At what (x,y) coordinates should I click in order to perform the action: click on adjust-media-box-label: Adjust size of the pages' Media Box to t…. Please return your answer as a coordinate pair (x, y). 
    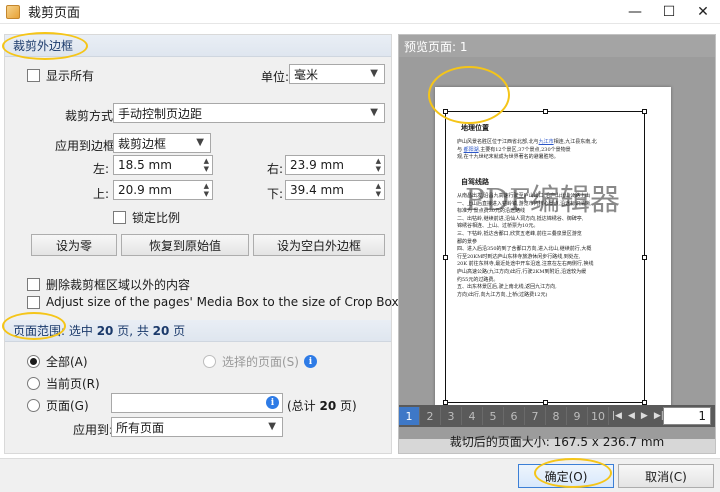
    Looking at the image, I should click on (222, 302).